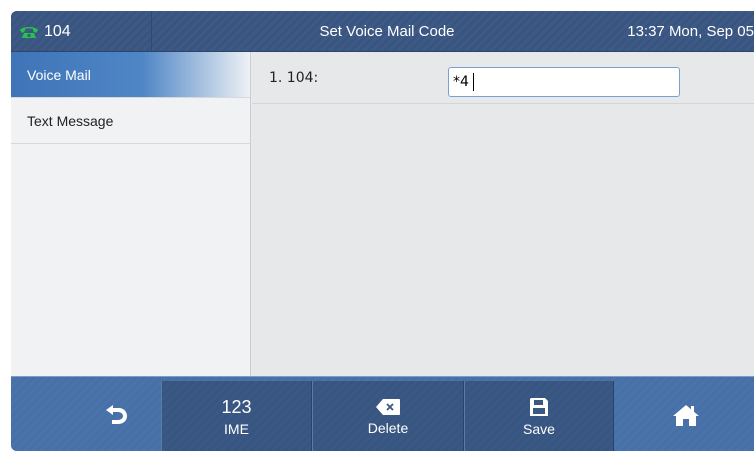 Image resolution: width=754 pixels, height=461 pixels. What do you see at coordinates (59, 74) in the screenshot?
I see `sidebar-item-label: Voice Mail` at bounding box center [59, 74].